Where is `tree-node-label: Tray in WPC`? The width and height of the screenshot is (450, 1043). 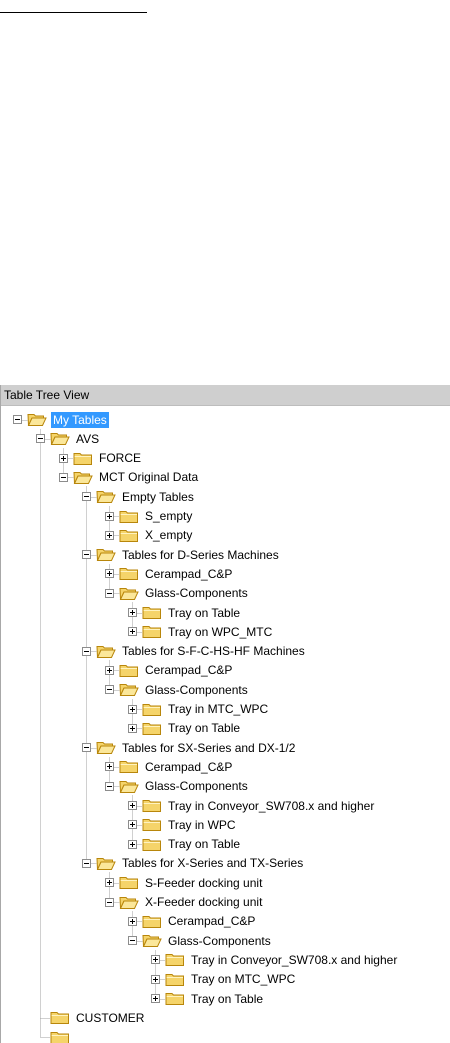
tree-node-label: Tray in WPC is located at coordinates (202, 825).